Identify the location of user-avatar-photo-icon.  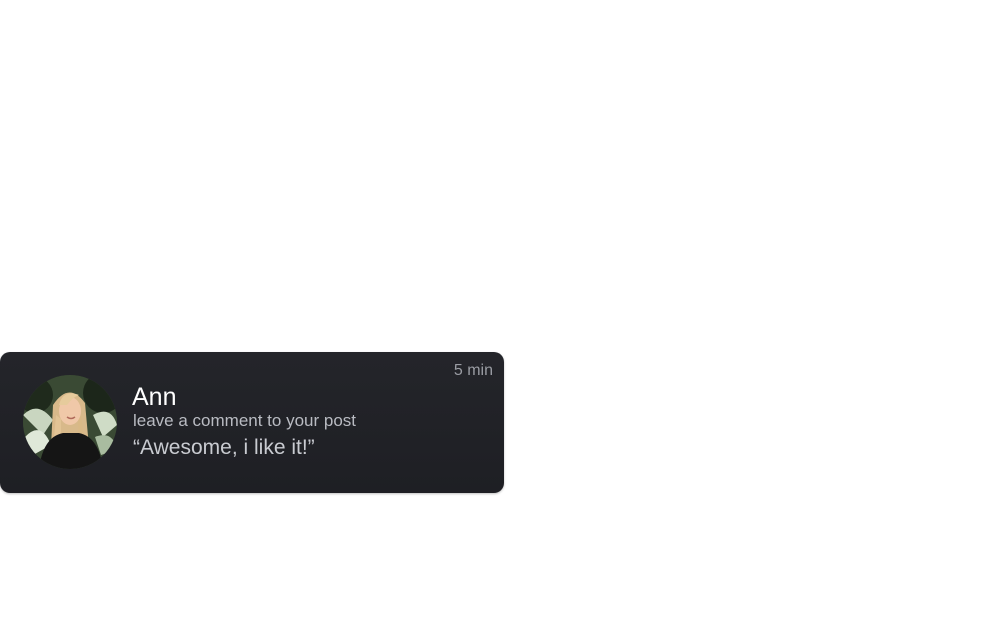
(70, 422).